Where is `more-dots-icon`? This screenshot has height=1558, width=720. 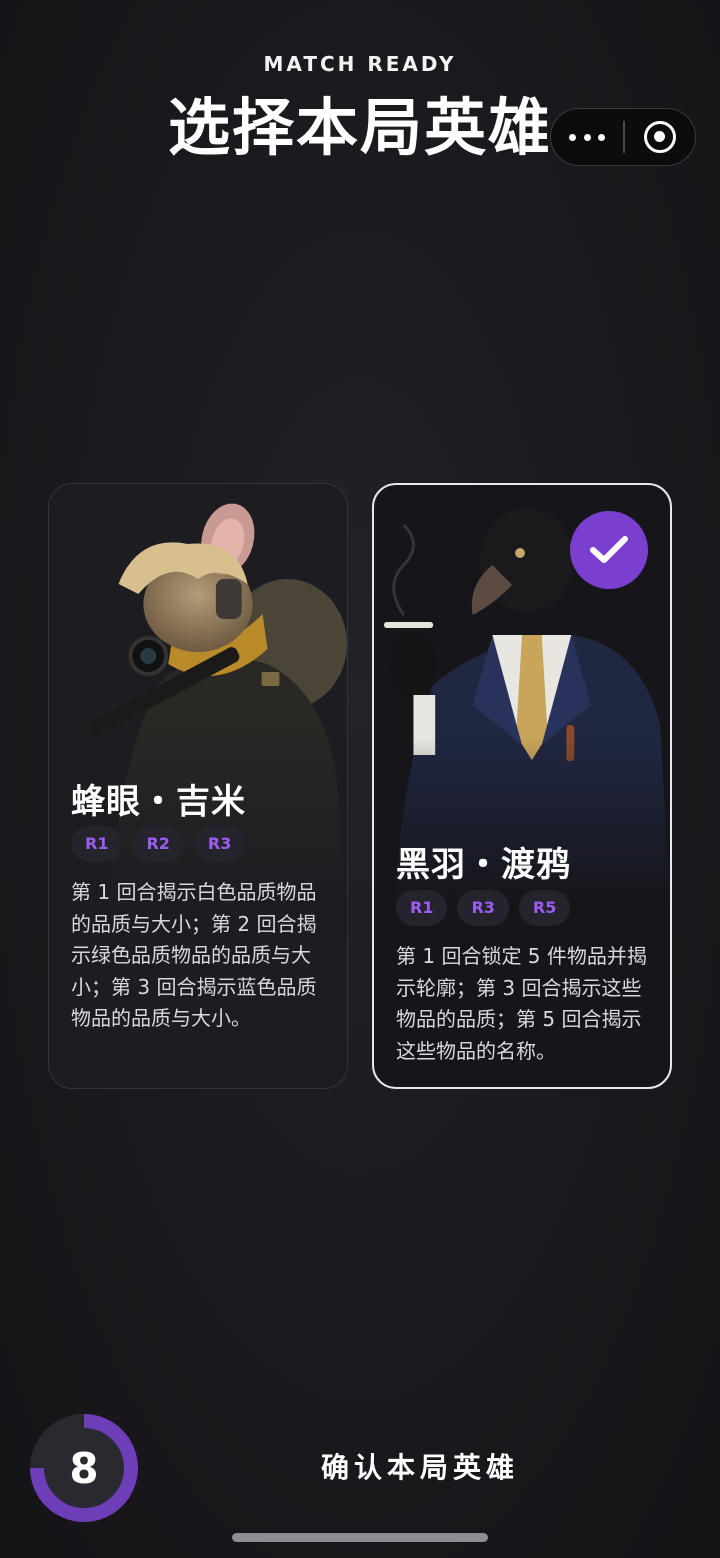 more-dots-icon is located at coordinates (587, 137).